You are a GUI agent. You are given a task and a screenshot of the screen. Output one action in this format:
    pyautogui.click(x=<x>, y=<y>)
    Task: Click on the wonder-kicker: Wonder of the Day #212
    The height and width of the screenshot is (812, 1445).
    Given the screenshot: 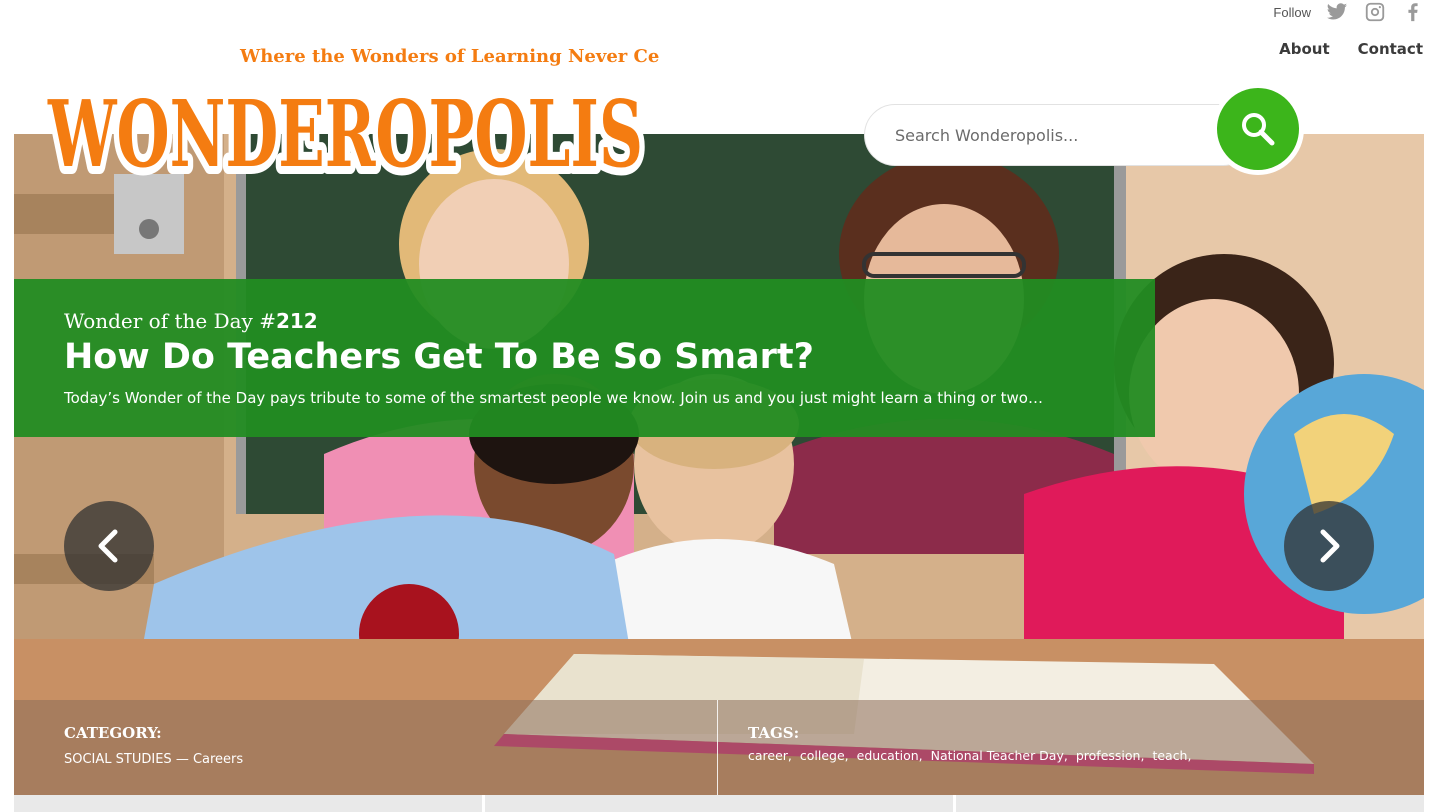 What is the action you would take?
    pyautogui.click(x=191, y=321)
    